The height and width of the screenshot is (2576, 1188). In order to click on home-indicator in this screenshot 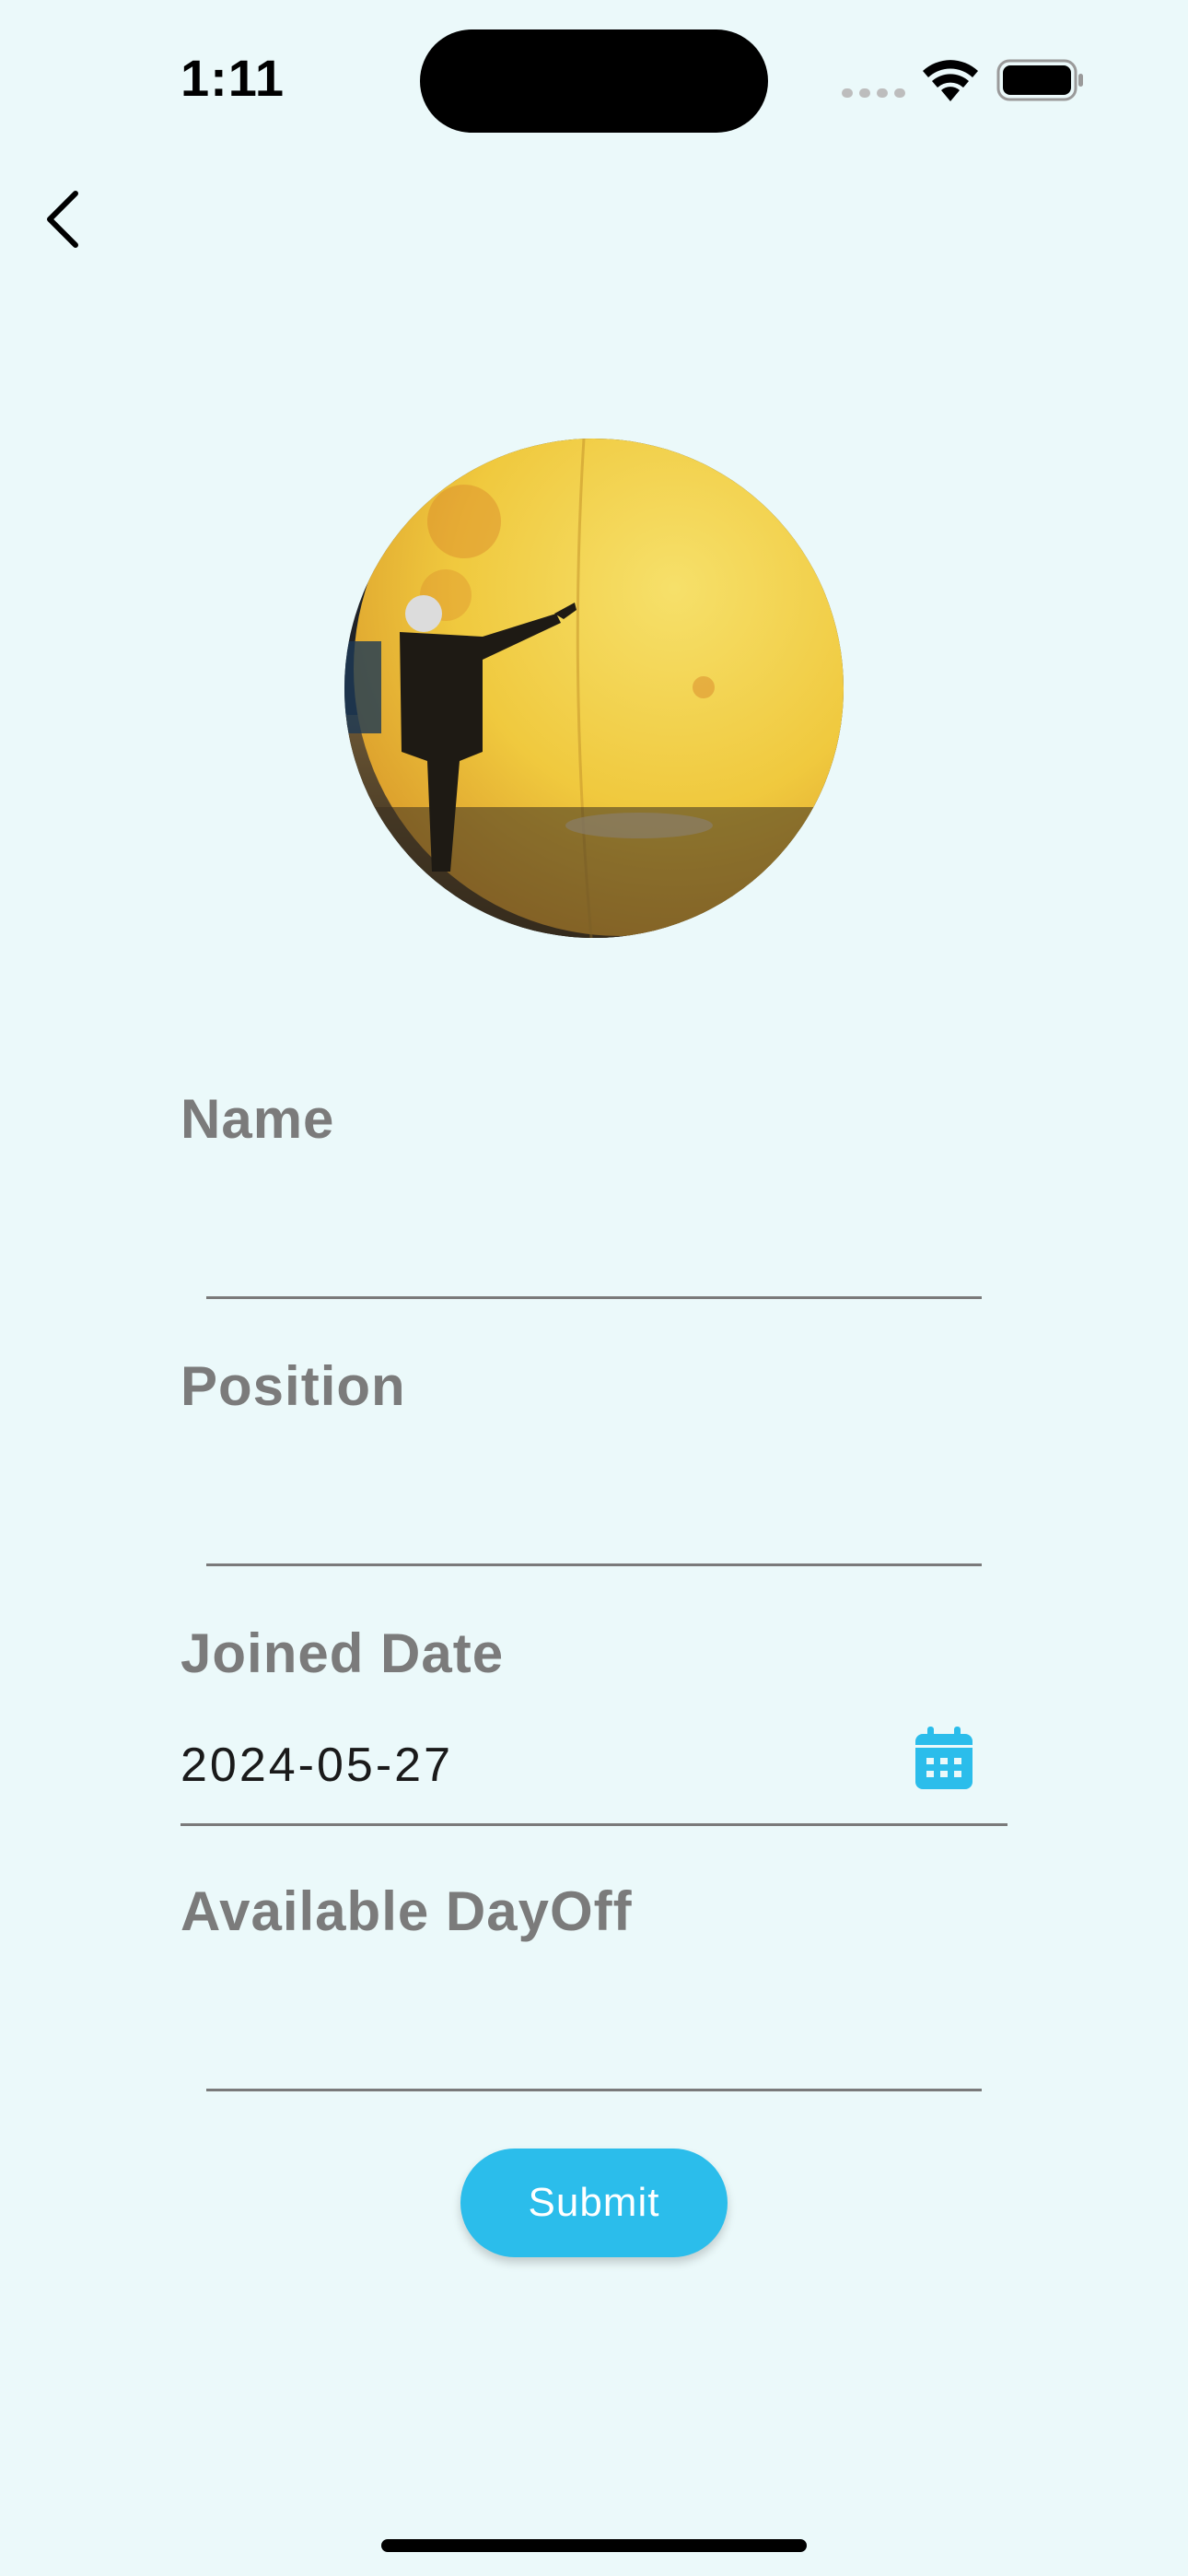, I will do `click(594, 2545)`.